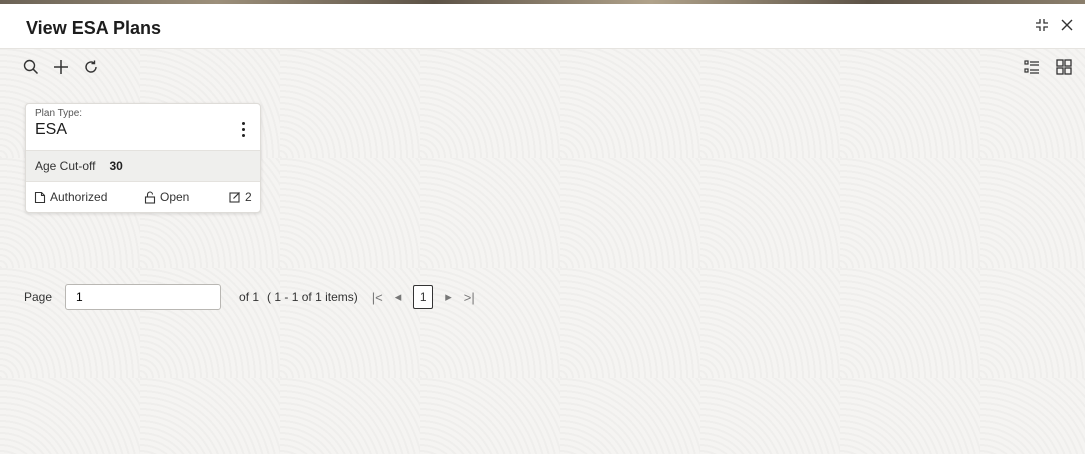  Describe the element at coordinates (116, 166) in the screenshot. I see `age-cutoff-value: 30` at that location.